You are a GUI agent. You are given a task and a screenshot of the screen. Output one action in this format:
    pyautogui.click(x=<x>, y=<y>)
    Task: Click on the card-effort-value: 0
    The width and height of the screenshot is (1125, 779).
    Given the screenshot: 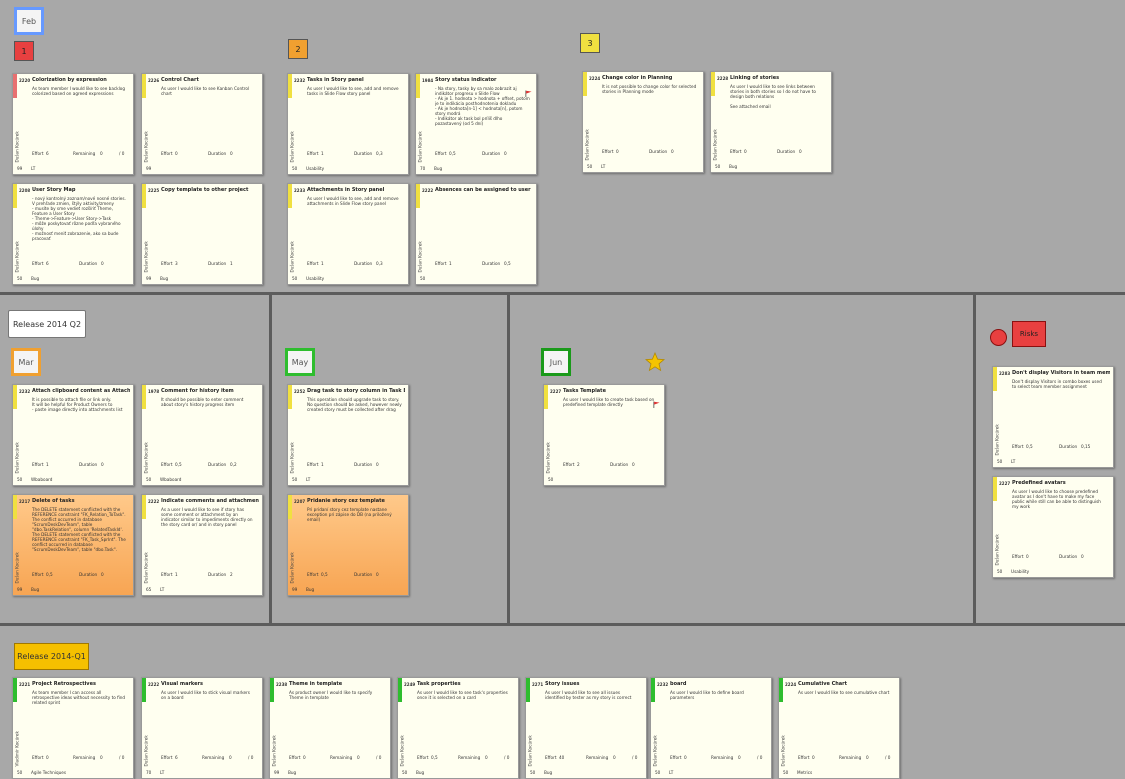 What is the action you would take?
    pyautogui.click(x=47, y=757)
    